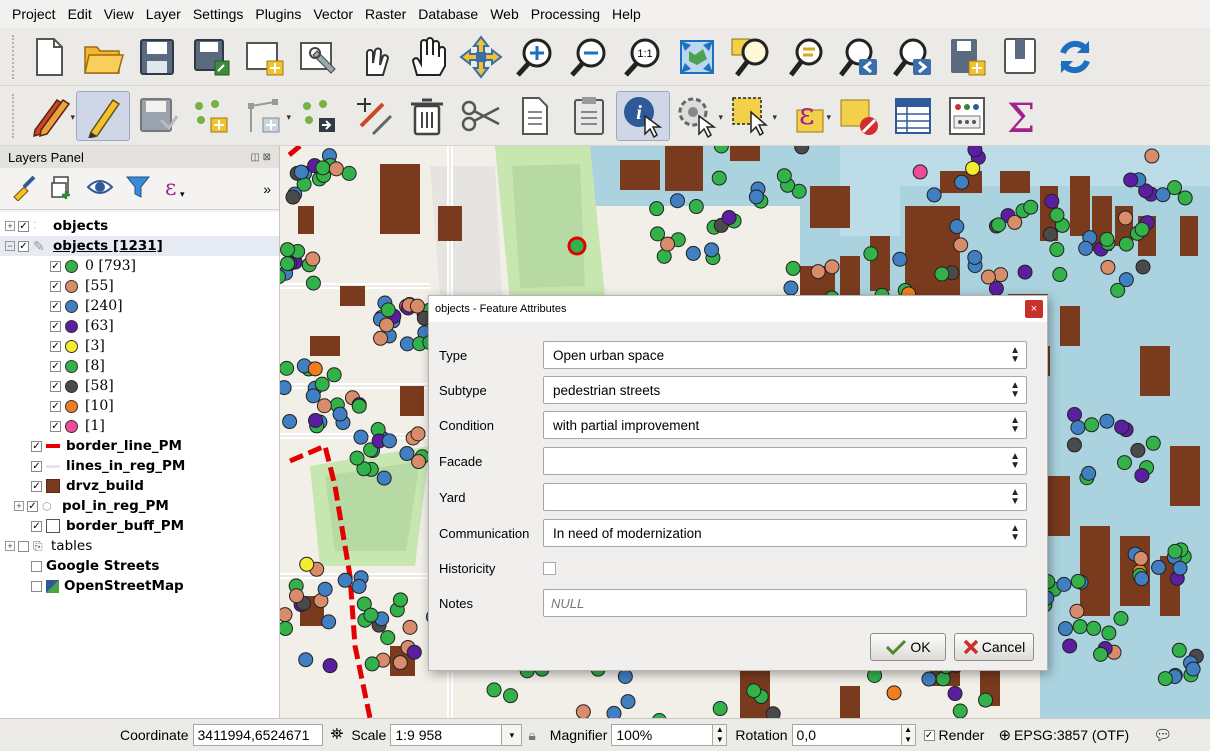 The height and width of the screenshot is (751, 1210). I want to click on legend-class-item: ✓ [58], so click(139, 386).